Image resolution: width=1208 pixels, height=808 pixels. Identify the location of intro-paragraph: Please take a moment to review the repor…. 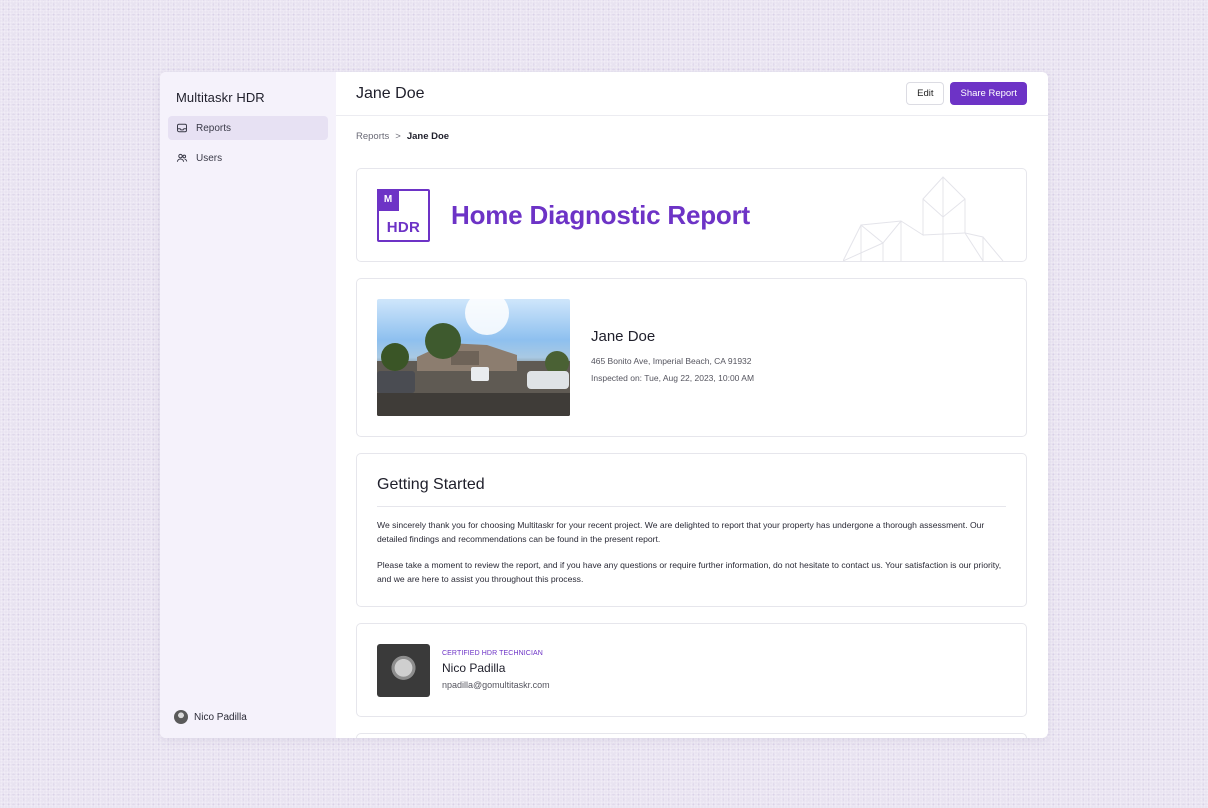
(689, 572).